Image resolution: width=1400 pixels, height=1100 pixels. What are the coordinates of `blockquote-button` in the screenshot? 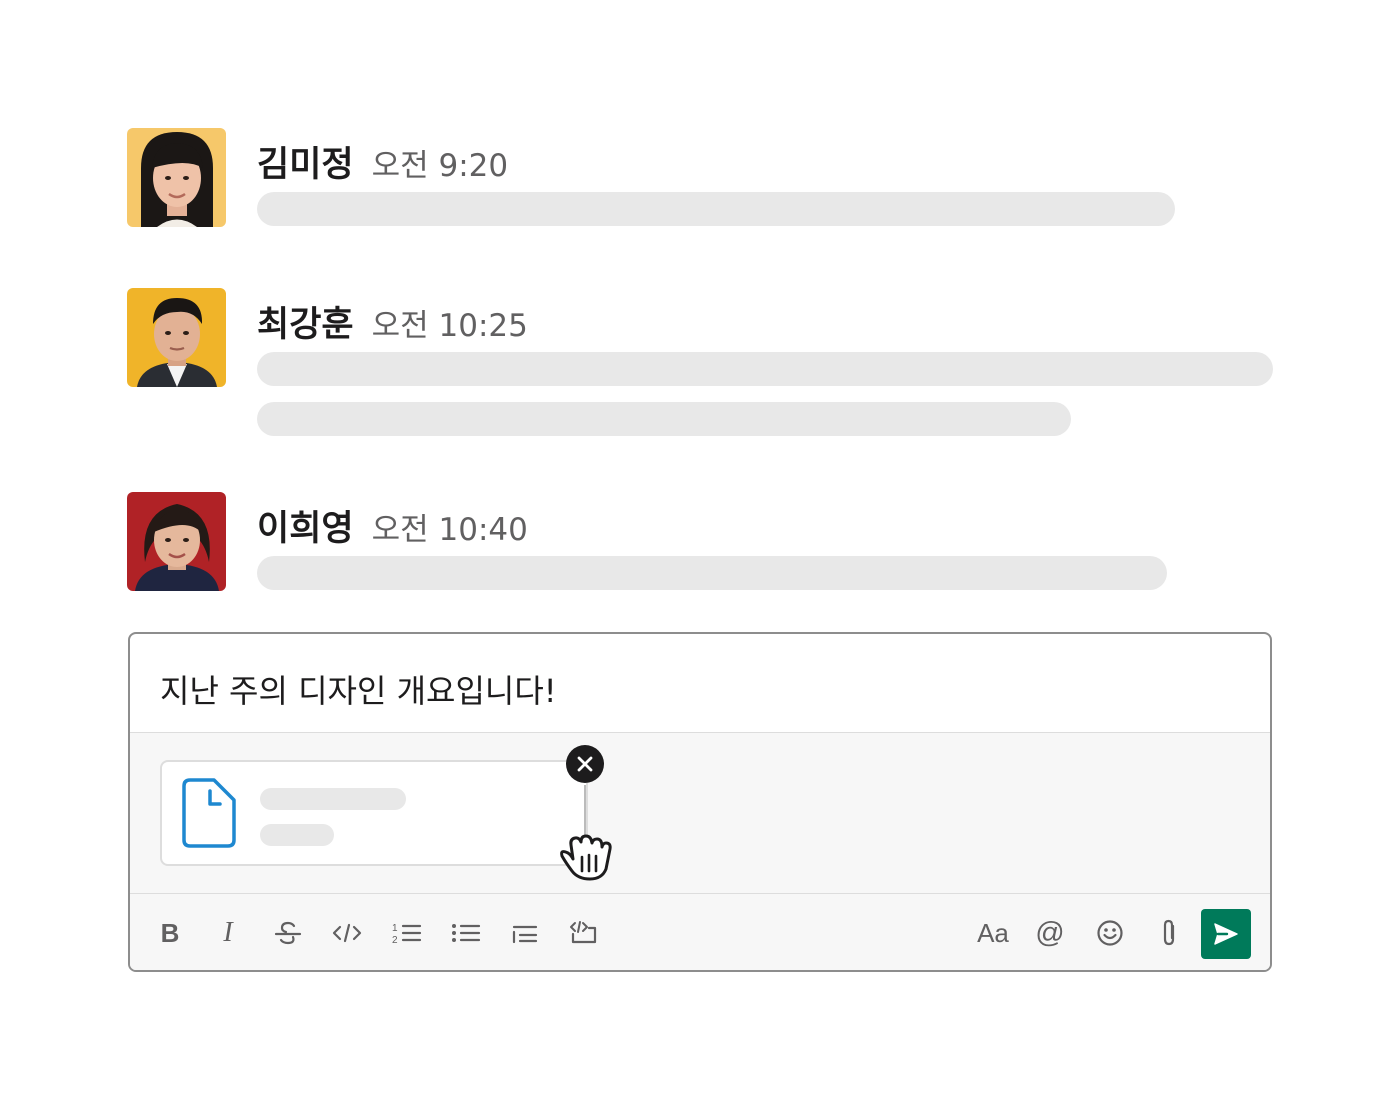 It's located at (525, 933).